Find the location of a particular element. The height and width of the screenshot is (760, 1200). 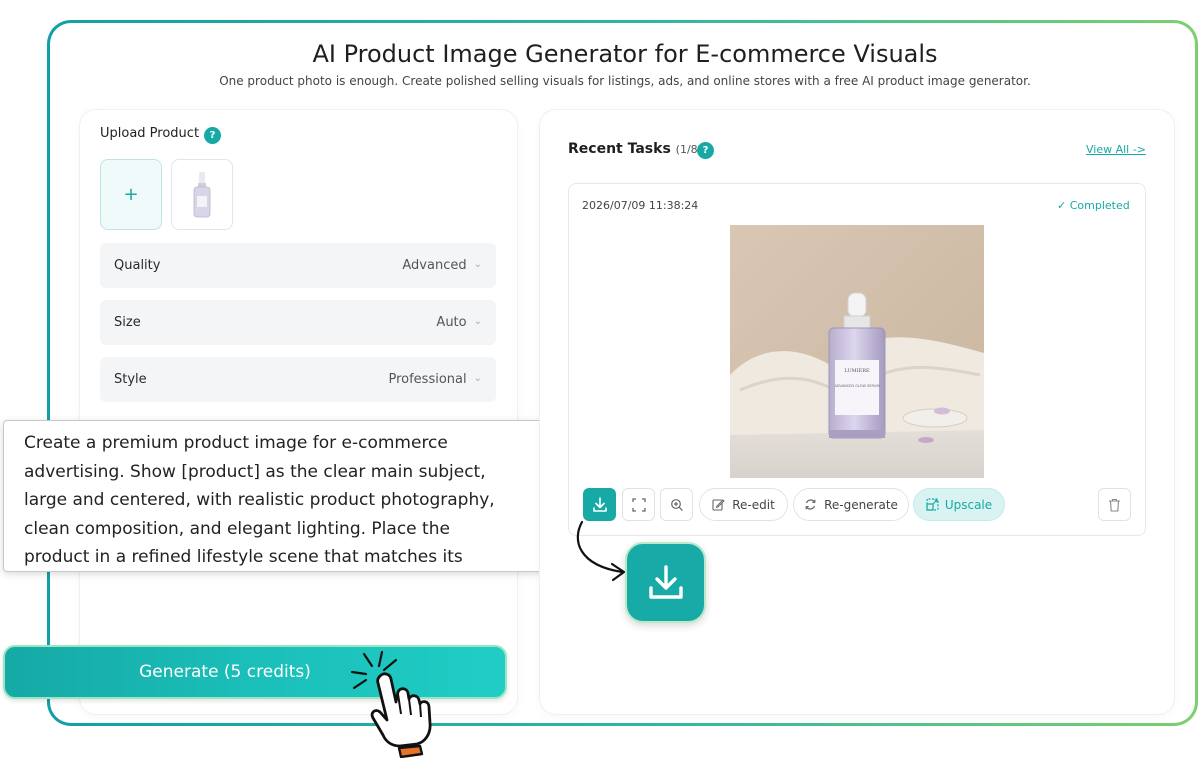

fullscreen-icon is located at coordinates (638, 504).